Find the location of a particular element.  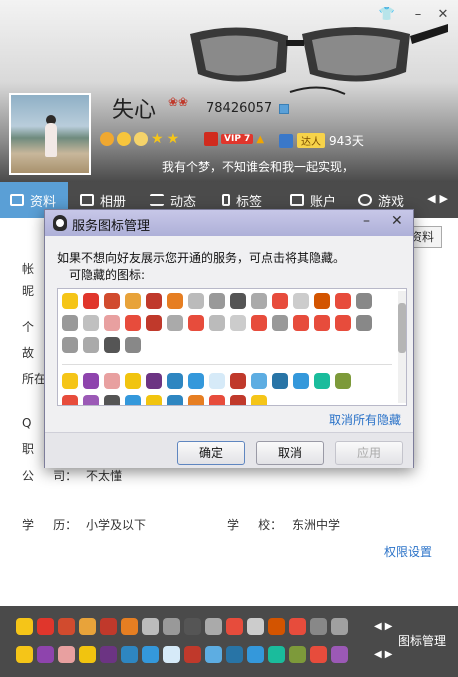

qq-card-icon is located at coordinates (284, 109).